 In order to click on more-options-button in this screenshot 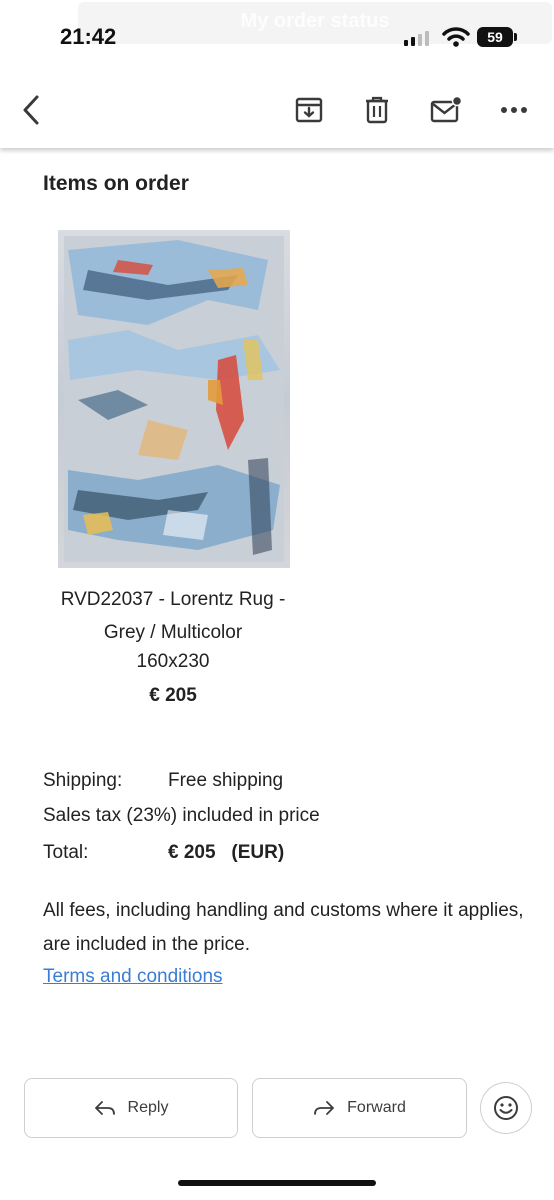, I will do `click(514, 110)`.